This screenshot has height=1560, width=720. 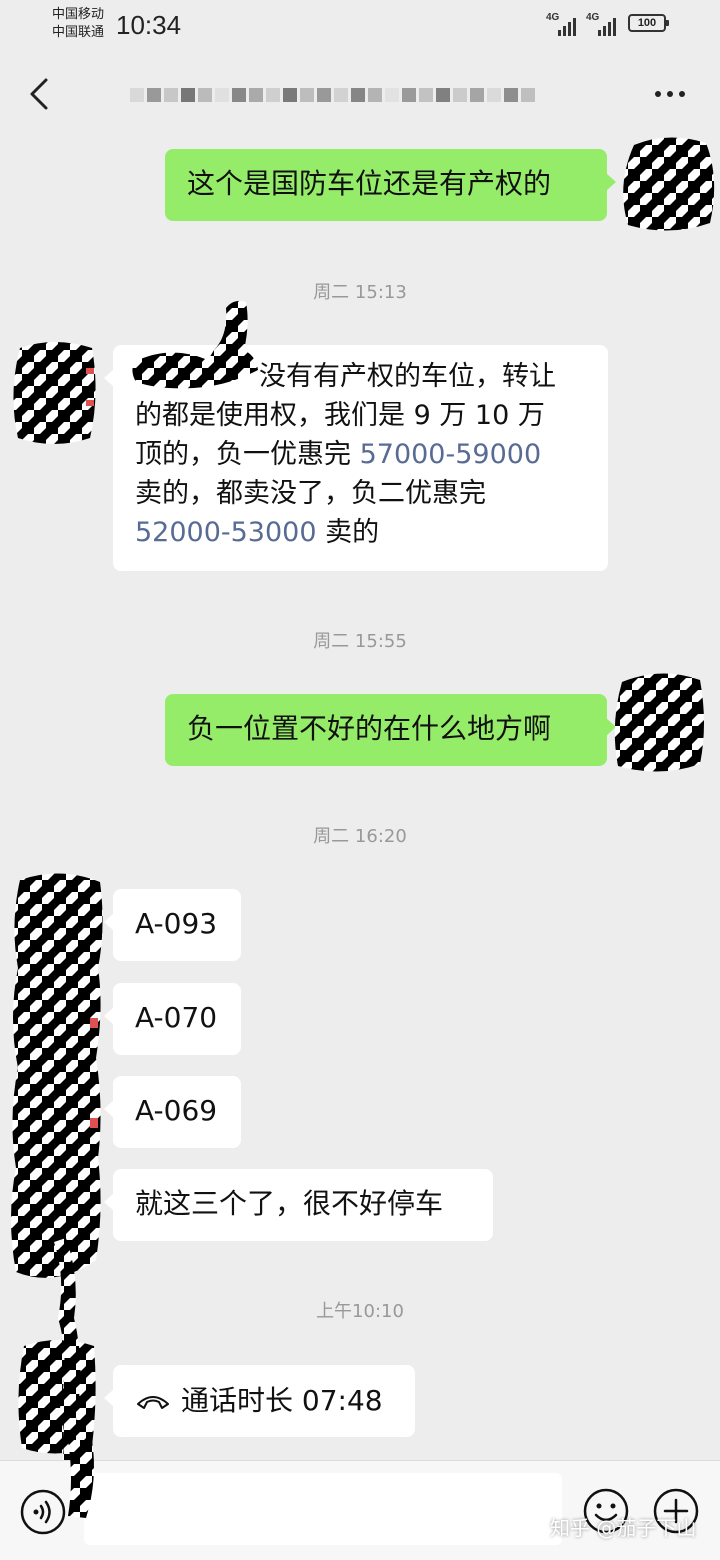 What do you see at coordinates (648, 23) in the screenshot?
I see `battery-icon: 100` at bounding box center [648, 23].